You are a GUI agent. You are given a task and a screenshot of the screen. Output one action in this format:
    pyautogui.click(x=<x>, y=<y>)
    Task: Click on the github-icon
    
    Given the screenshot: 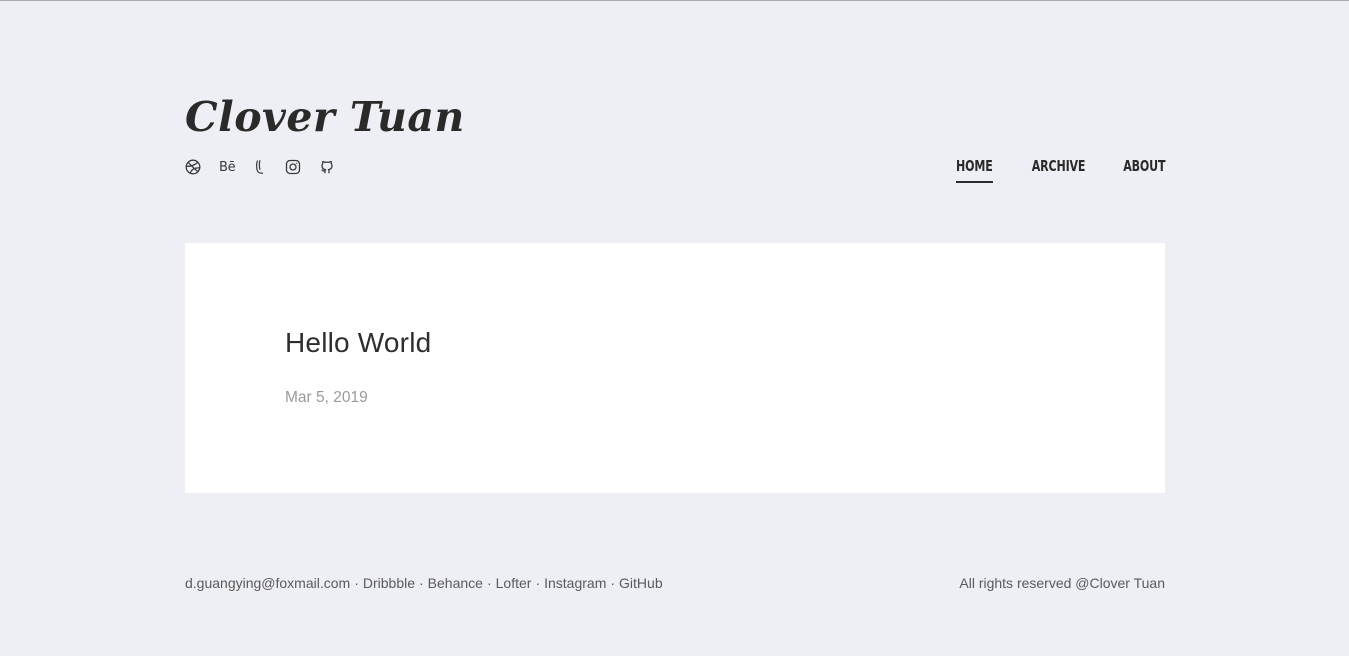 What is the action you would take?
    pyautogui.click(x=327, y=167)
    